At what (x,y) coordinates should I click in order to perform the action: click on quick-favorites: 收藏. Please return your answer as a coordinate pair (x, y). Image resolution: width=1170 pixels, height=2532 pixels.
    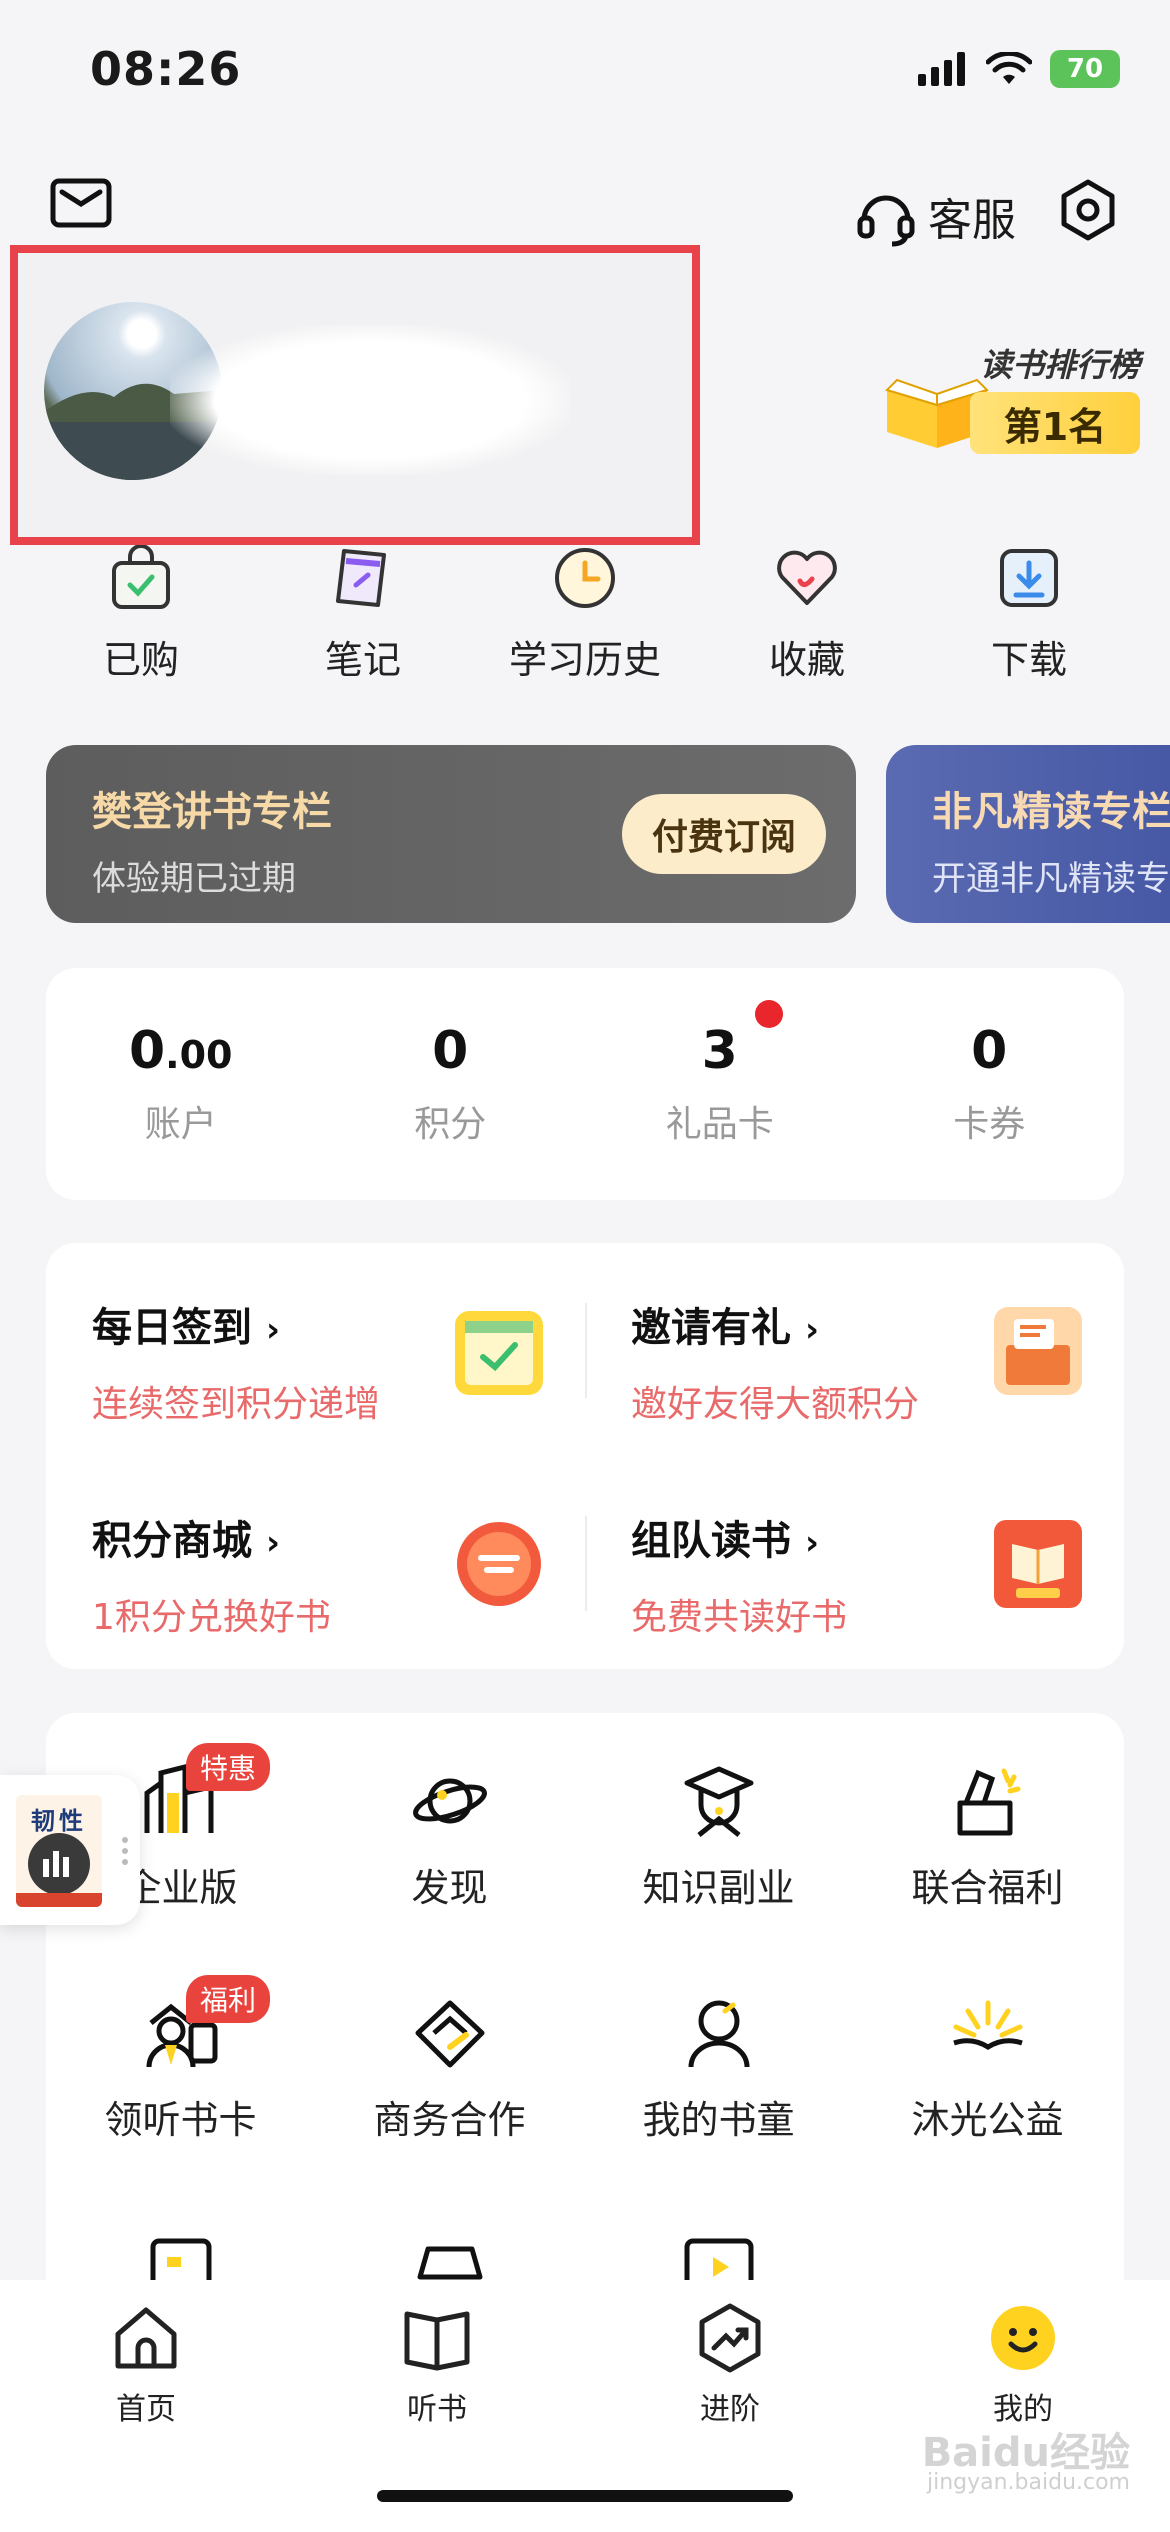
    Looking at the image, I should click on (807, 614).